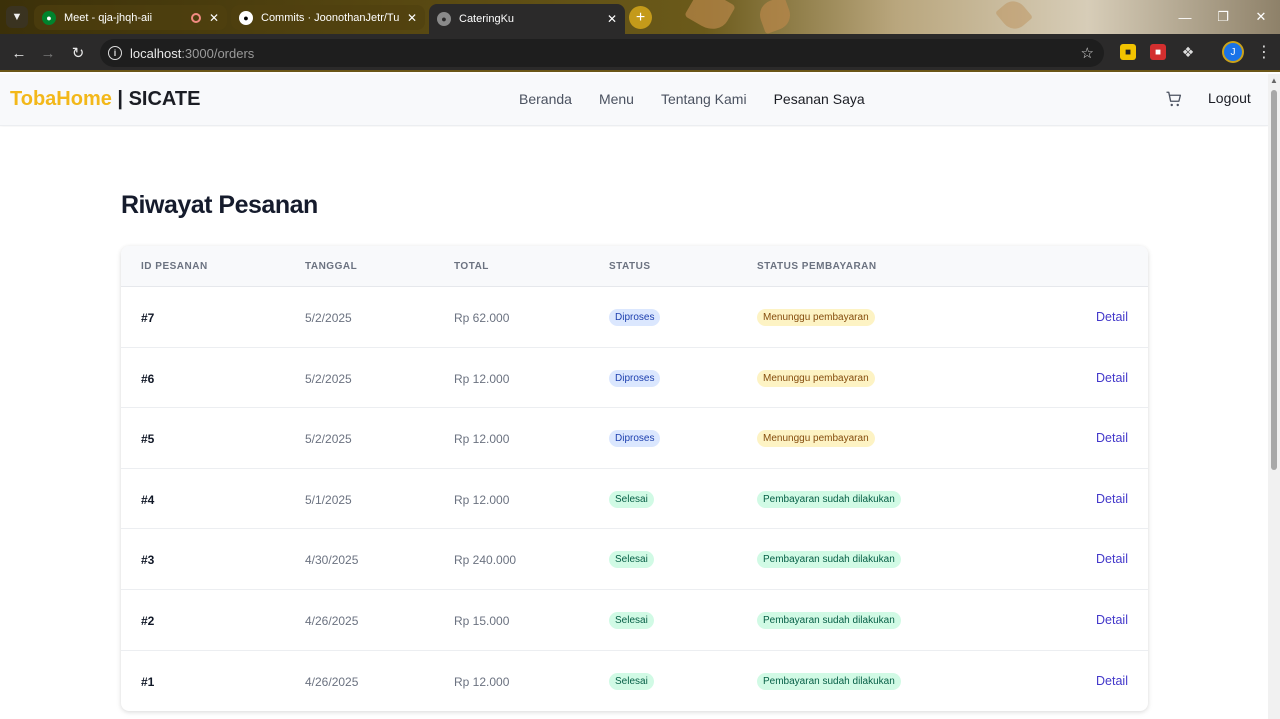 This screenshot has height=719, width=1280. I want to click on tab-title: Commits · JoonothanJetr/Tubes, so click(330, 17).